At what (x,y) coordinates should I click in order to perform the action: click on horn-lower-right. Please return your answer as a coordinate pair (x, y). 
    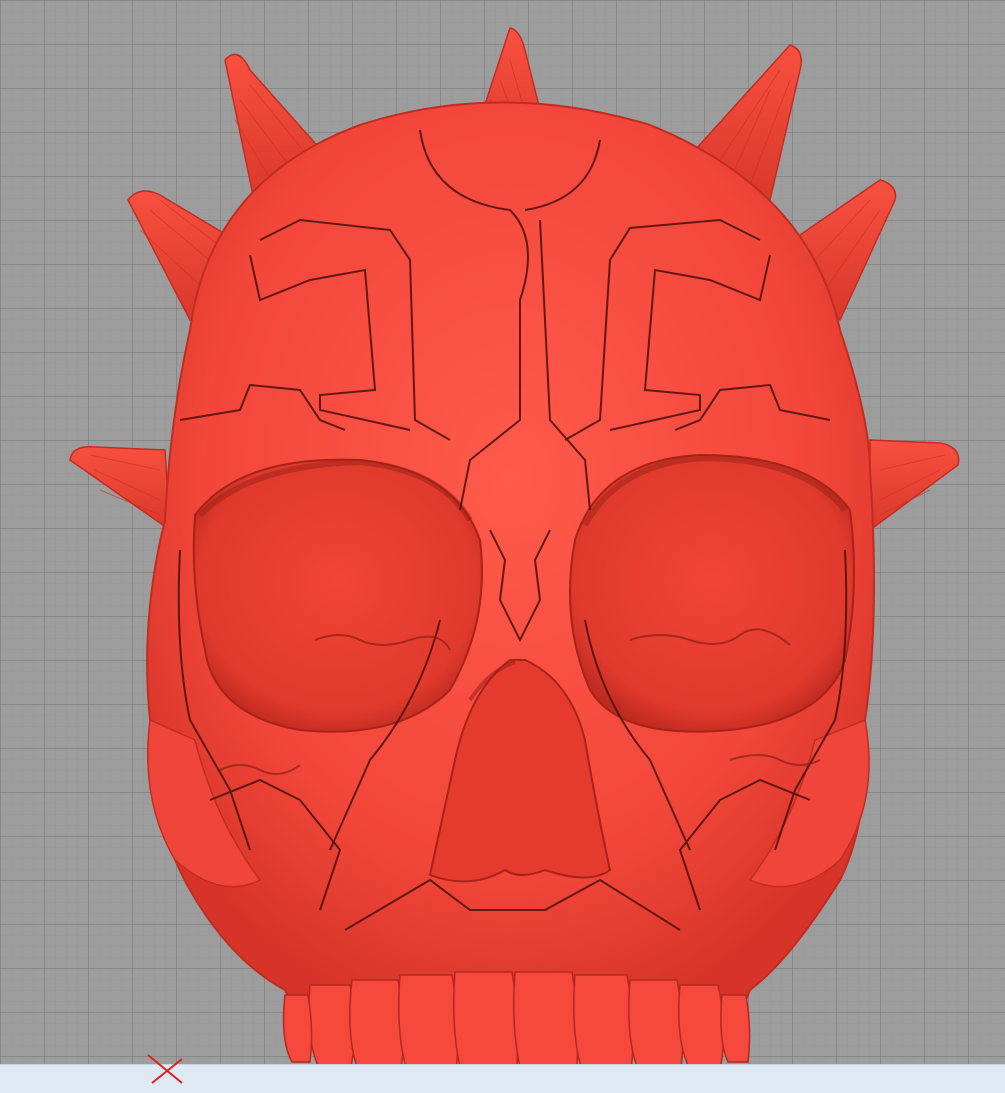
    Looking at the image, I should click on (914, 485).